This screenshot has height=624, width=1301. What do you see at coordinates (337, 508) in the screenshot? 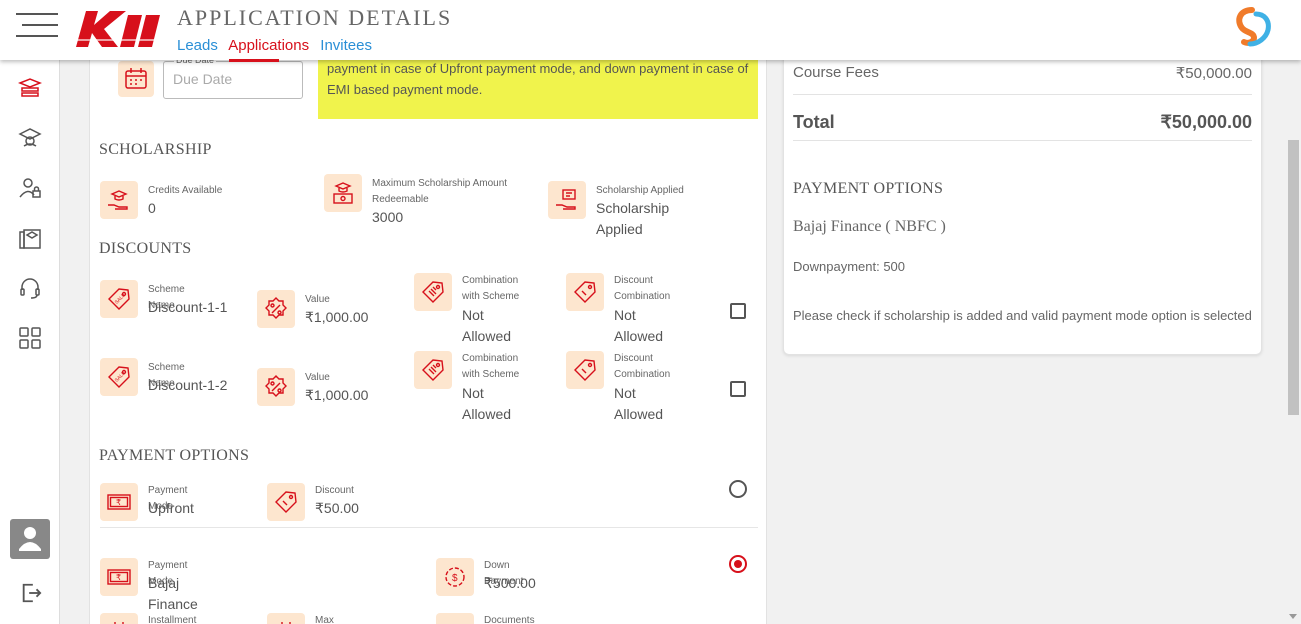
I see `discount-value: ₹50.00` at bounding box center [337, 508].